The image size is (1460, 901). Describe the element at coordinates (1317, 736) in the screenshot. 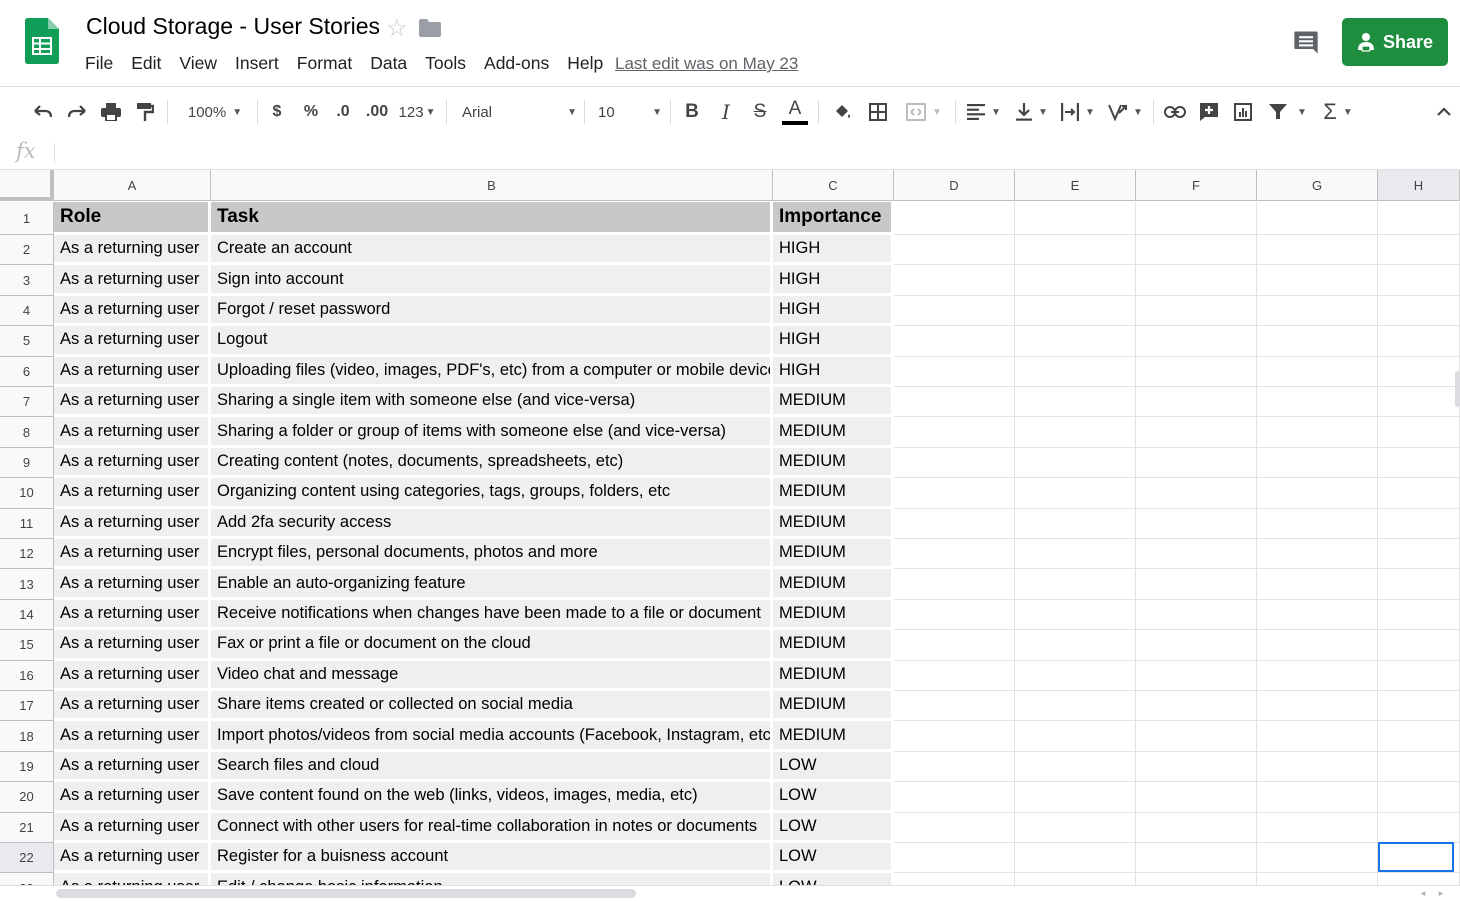

I see `cell-g18` at that location.